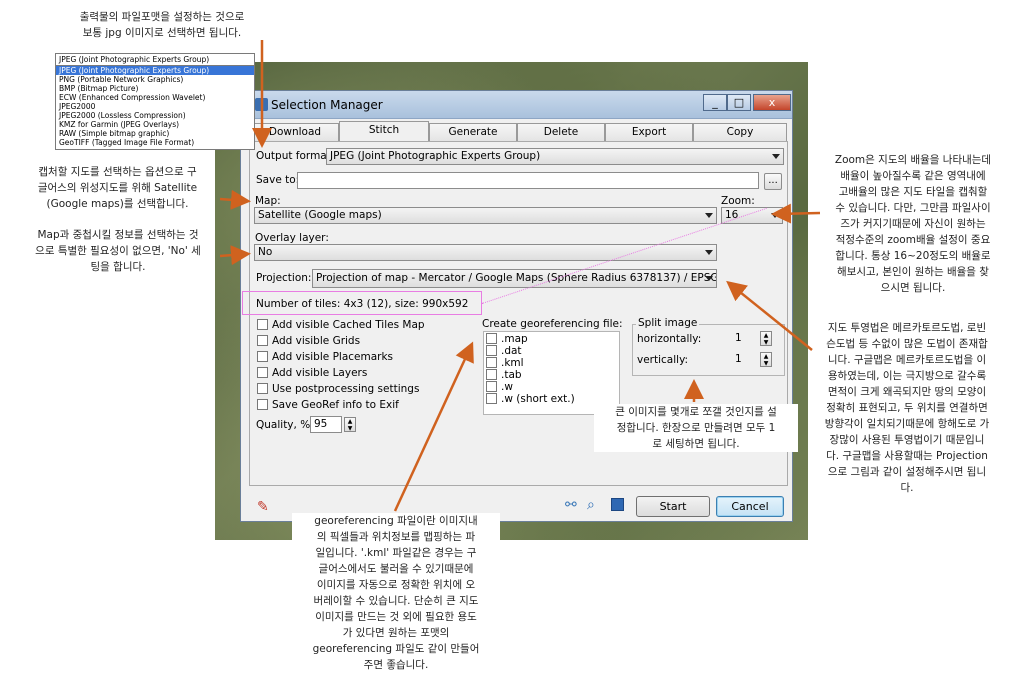  What do you see at coordinates (571, 505) in the screenshot?
I see `connect-icon: ⚯` at bounding box center [571, 505].